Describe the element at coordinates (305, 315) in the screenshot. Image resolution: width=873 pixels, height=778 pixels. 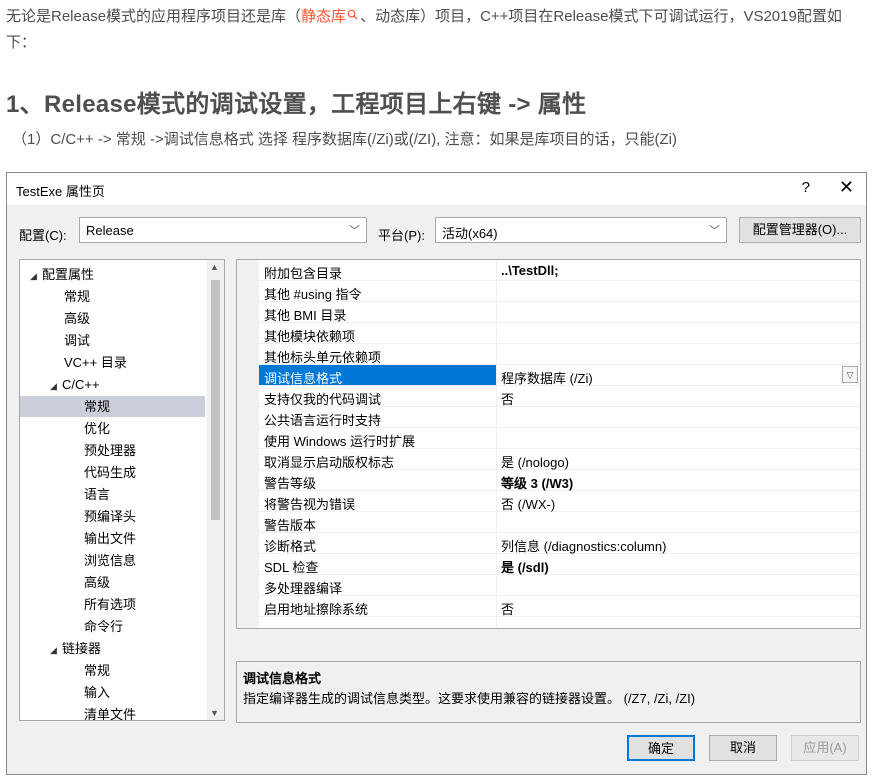
I see `property-name: 其他 BMI 目录` at that location.